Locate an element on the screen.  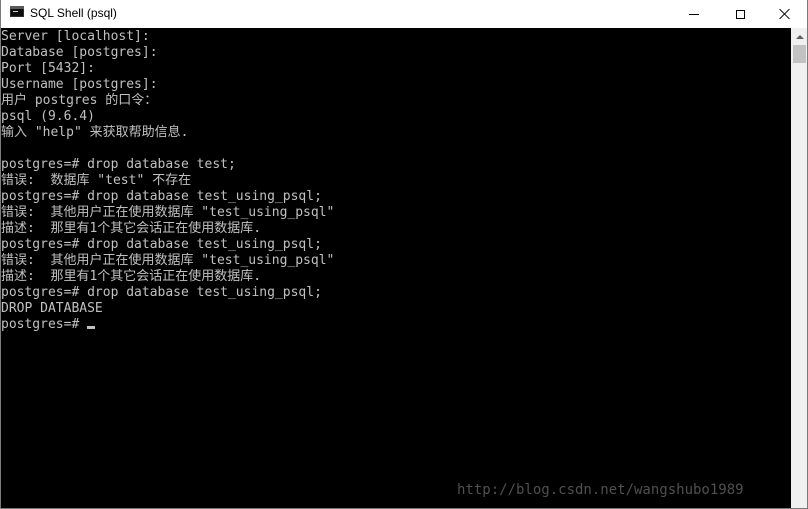
console-line: 输入 "help" 来获取帮助信息. is located at coordinates (95, 132).